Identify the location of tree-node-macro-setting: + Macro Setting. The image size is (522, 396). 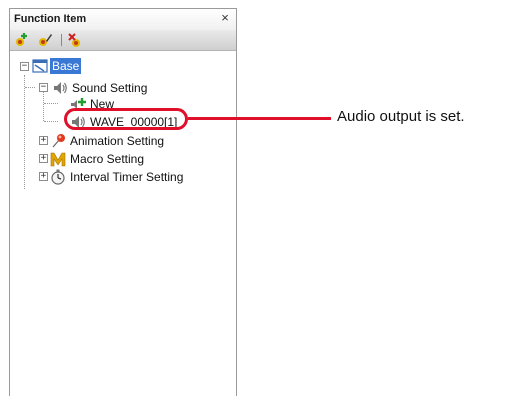
(78, 158).